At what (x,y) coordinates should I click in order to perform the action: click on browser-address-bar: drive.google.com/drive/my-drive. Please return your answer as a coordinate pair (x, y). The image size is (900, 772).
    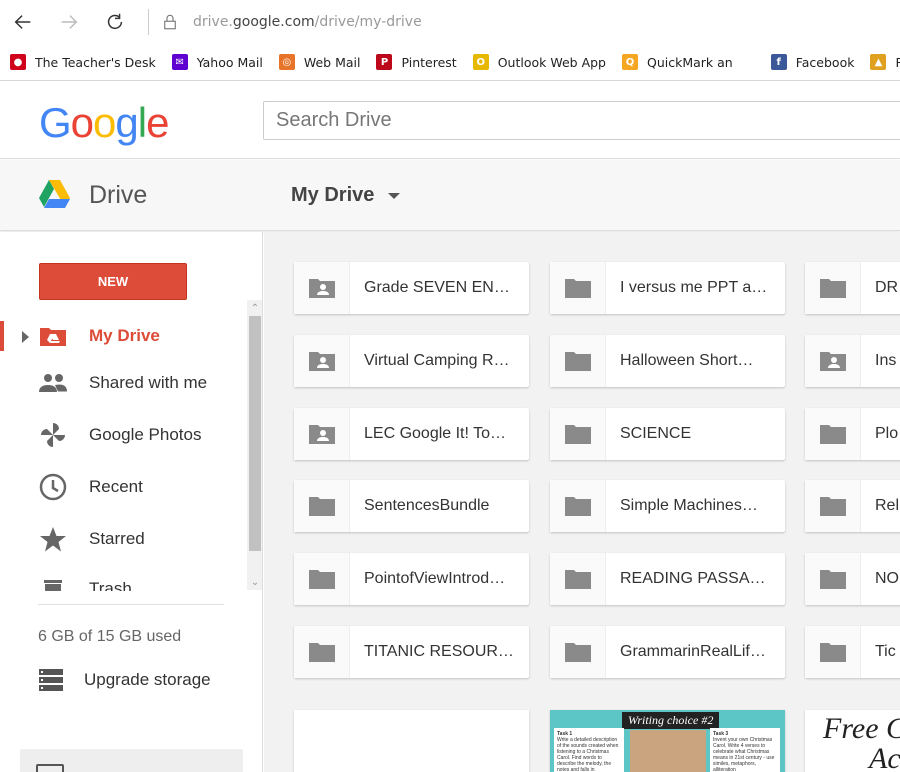
    Looking at the image, I should click on (450, 22).